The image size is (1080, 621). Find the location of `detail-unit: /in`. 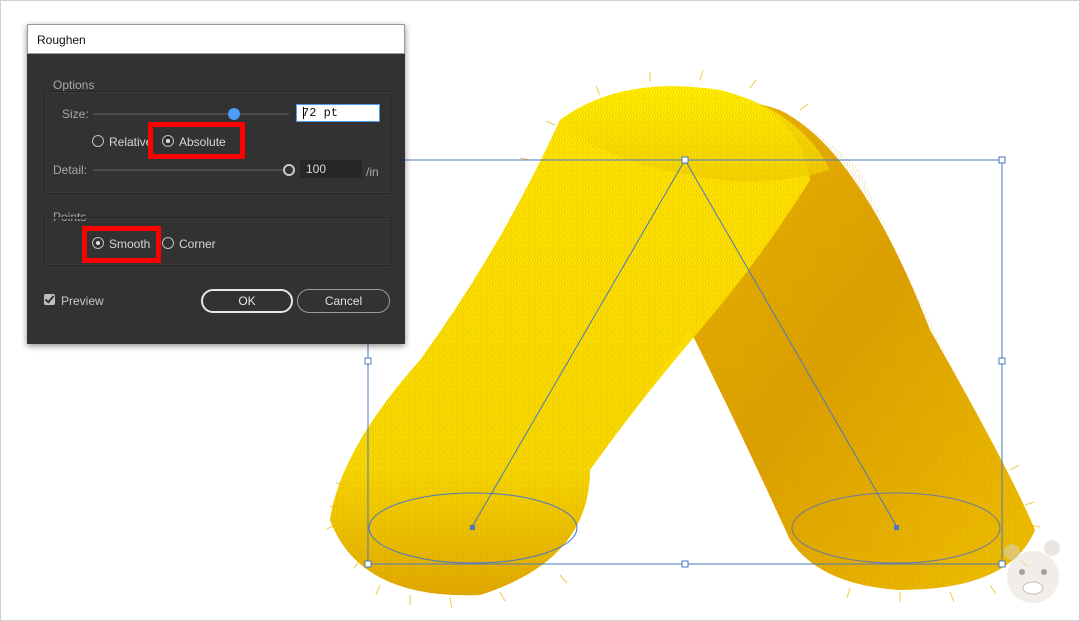

detail-unit: /in is located at coordinates (372, 172).